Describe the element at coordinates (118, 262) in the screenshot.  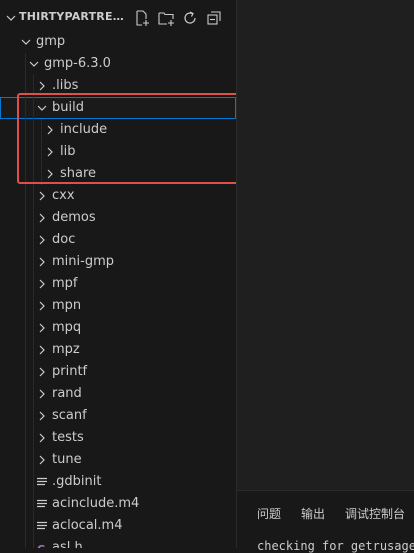
I see `tree-folder-row: mini-gmp` at that location.